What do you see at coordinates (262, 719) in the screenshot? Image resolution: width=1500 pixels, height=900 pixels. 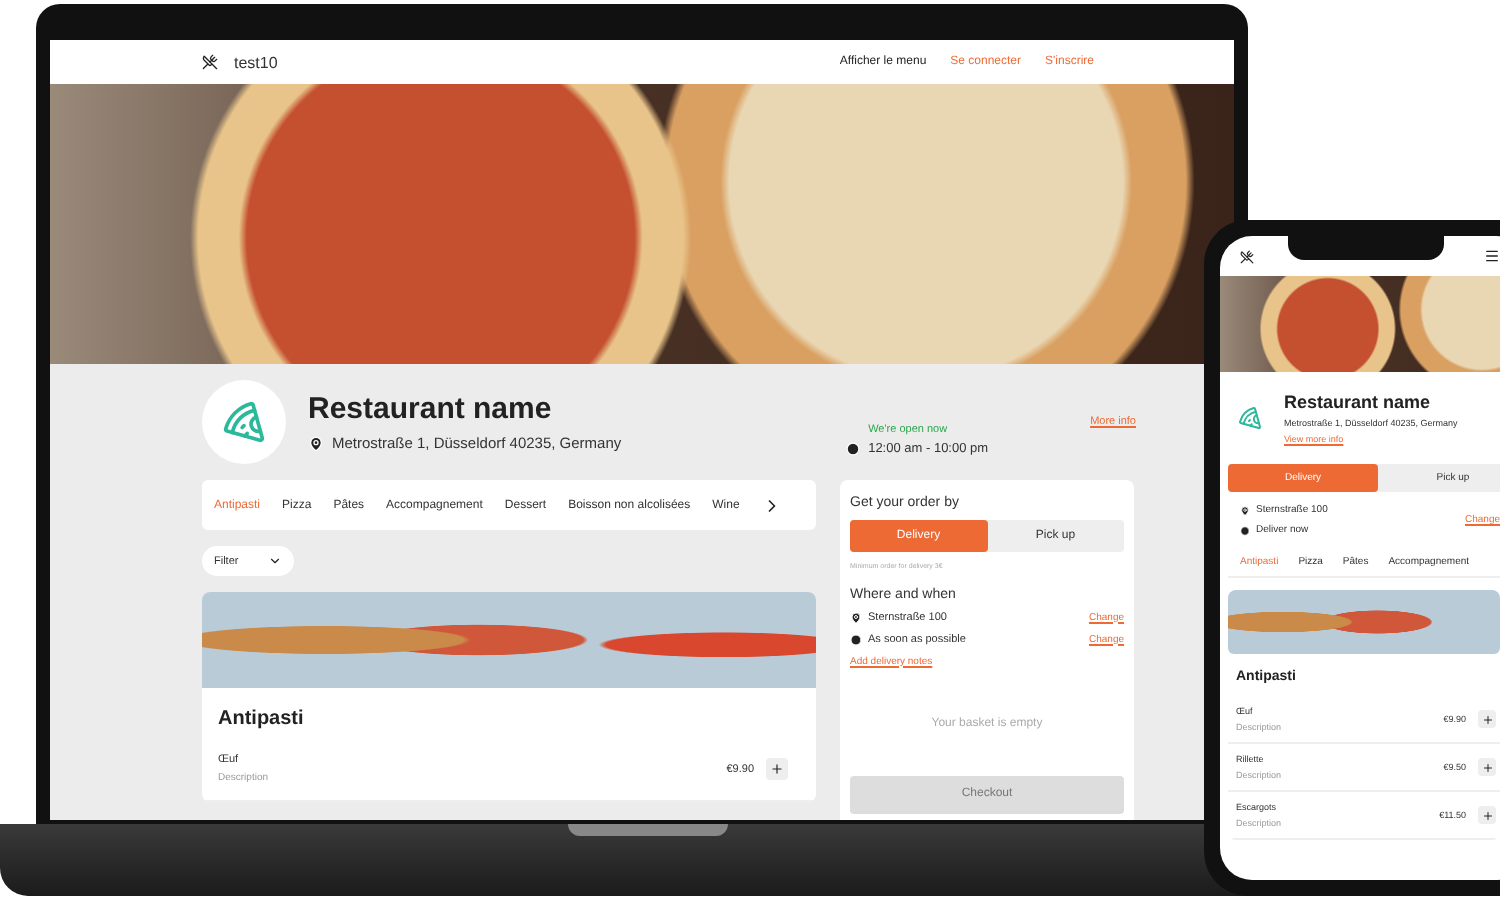 I see `section-title: Antipasti` at bounding box center [262, 719].